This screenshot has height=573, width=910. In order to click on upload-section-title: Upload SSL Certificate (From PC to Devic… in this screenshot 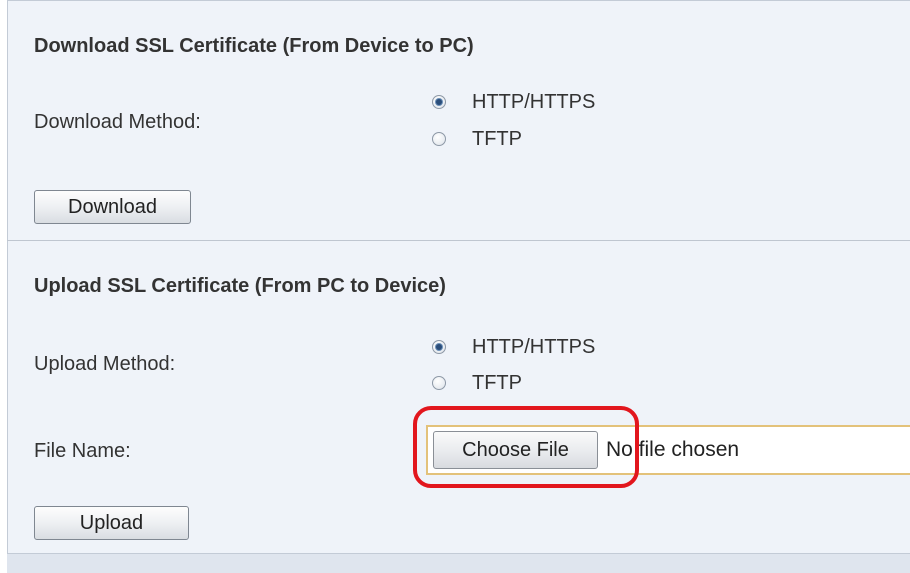, I will do `click(240, 286)`.